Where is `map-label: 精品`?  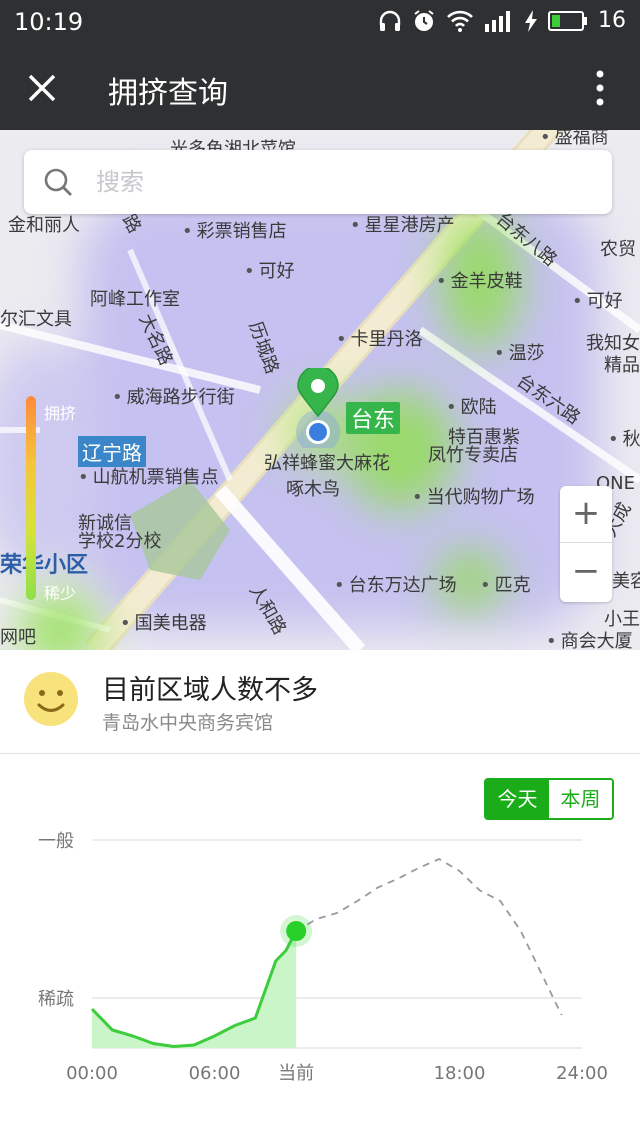 map-label: 精品 is located at coordinates (622, 365).